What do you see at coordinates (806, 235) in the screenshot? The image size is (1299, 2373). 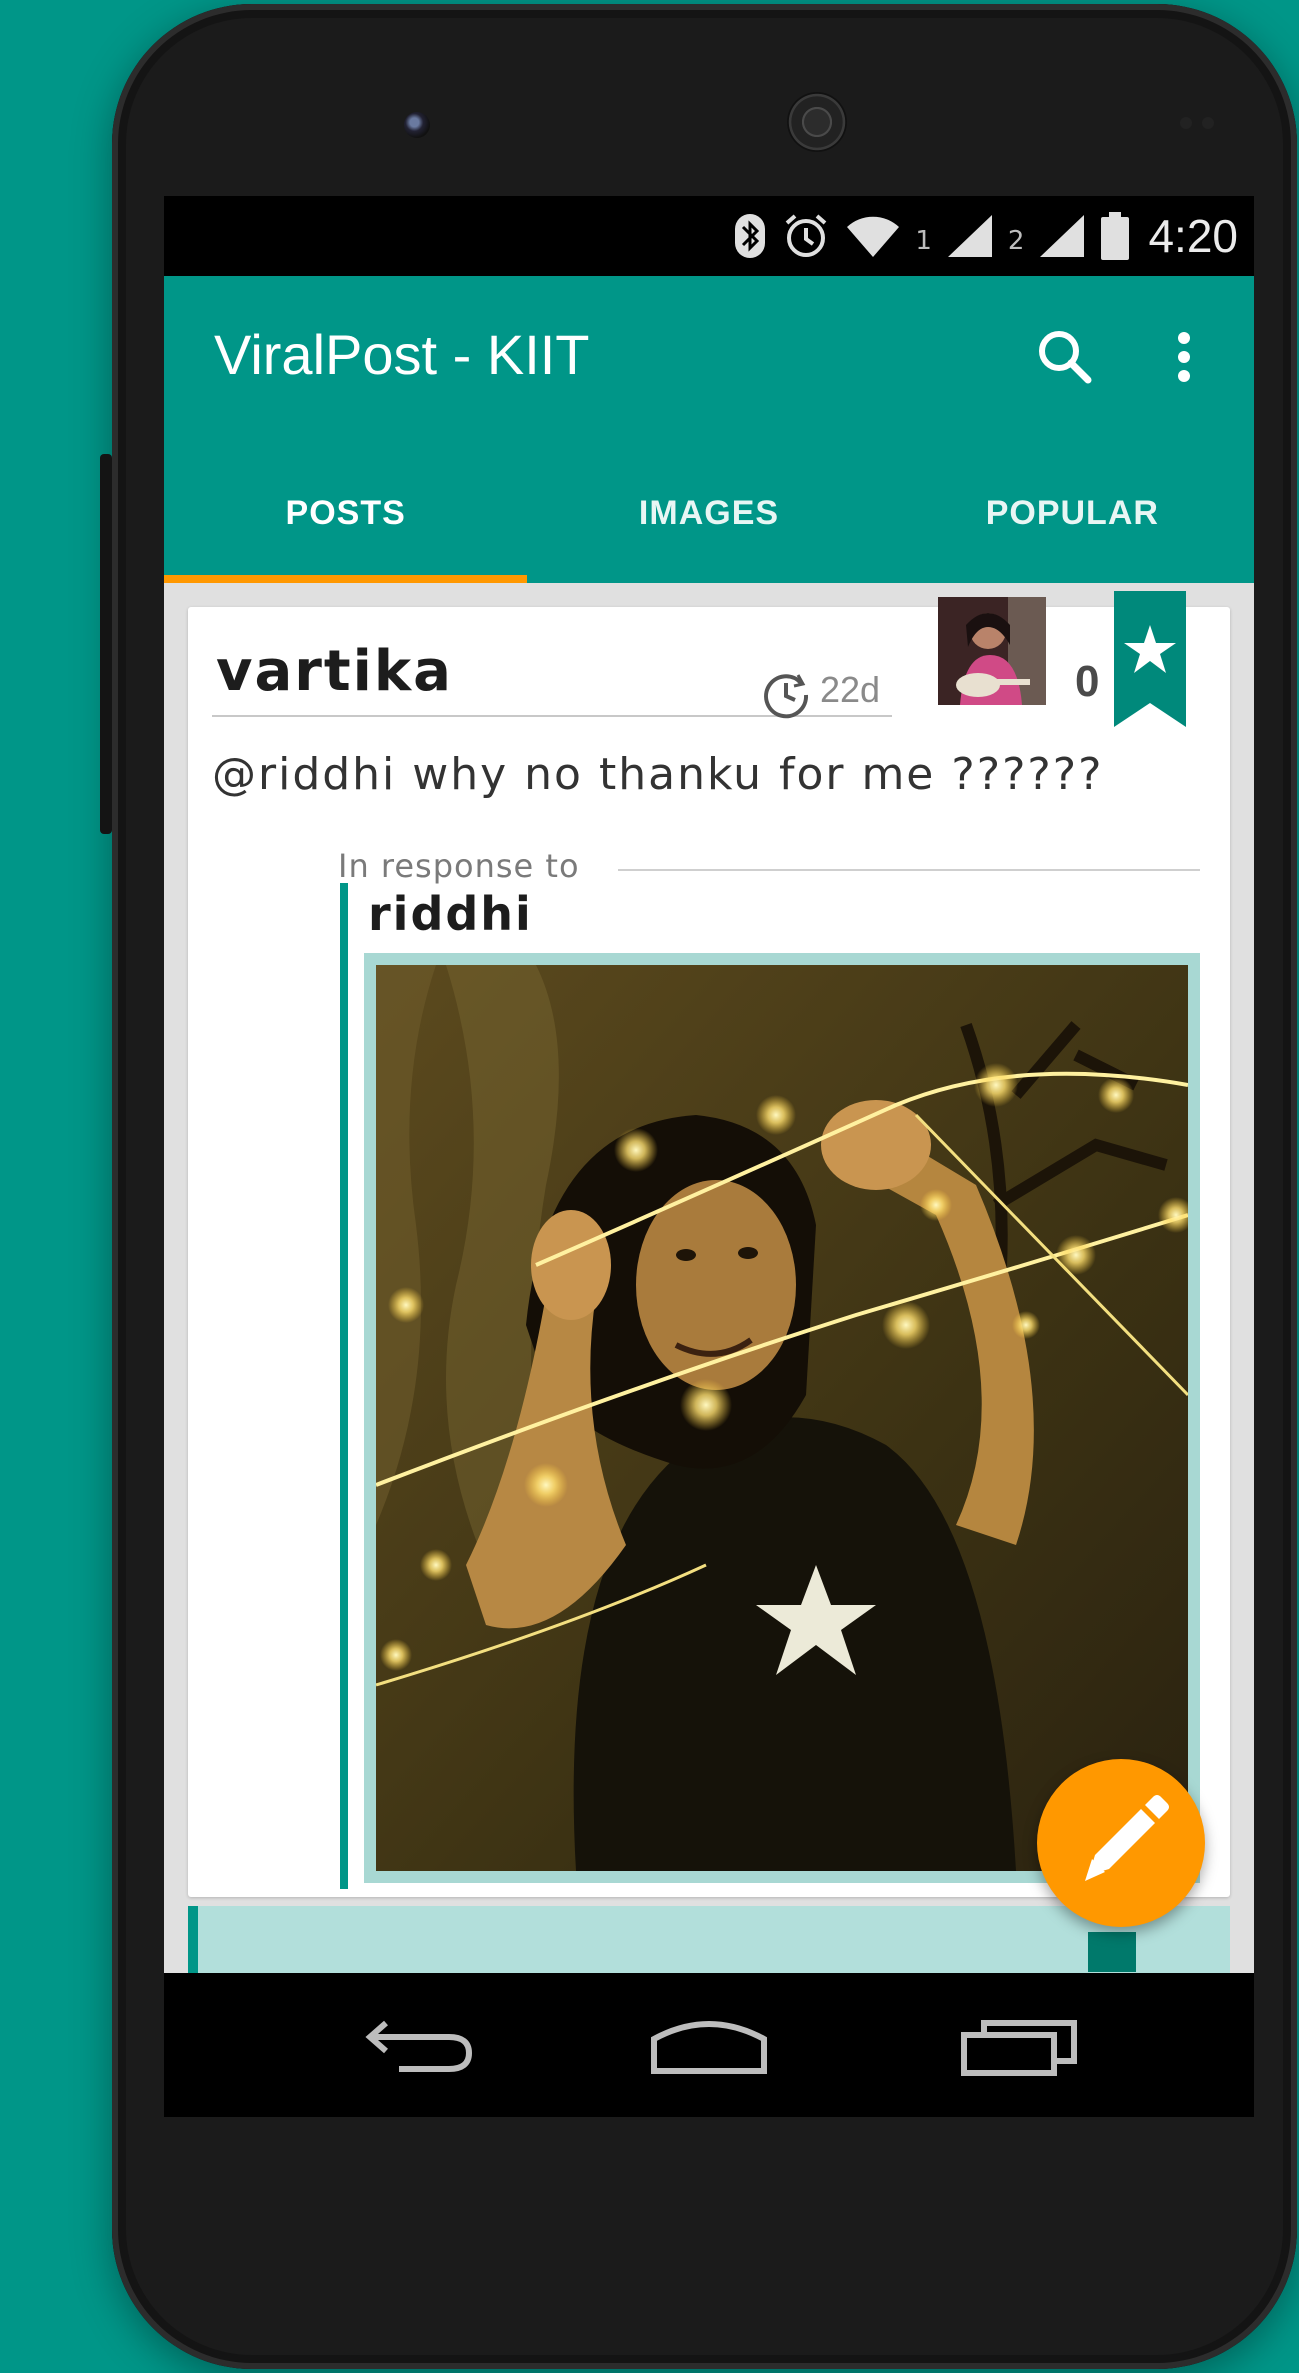 I see `alarm-icon` at bounding box center [806, 235].